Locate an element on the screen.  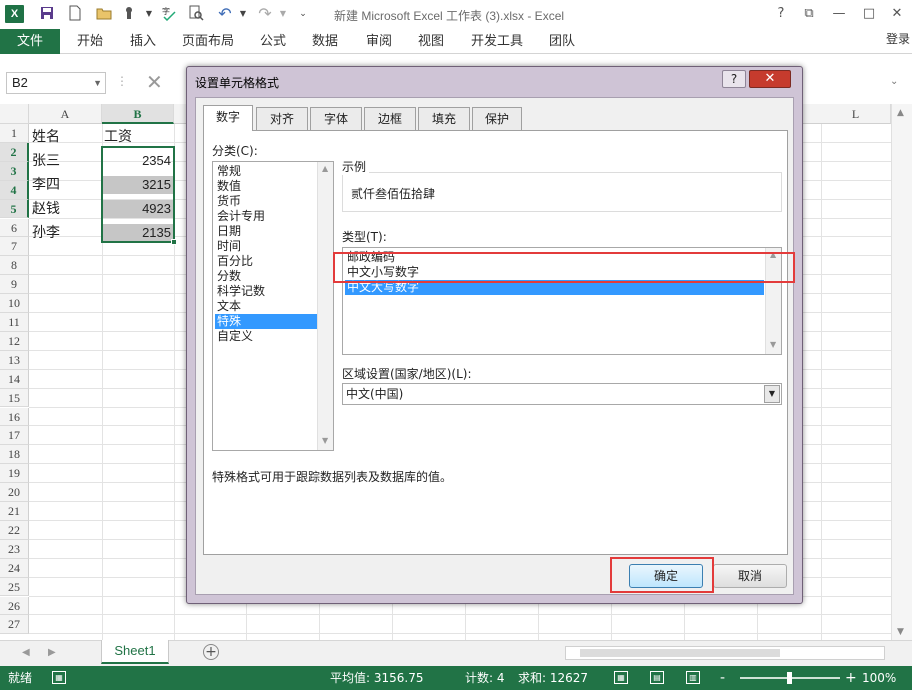
next-sheet-icon: ▶ is located at coordinates (52, 652).